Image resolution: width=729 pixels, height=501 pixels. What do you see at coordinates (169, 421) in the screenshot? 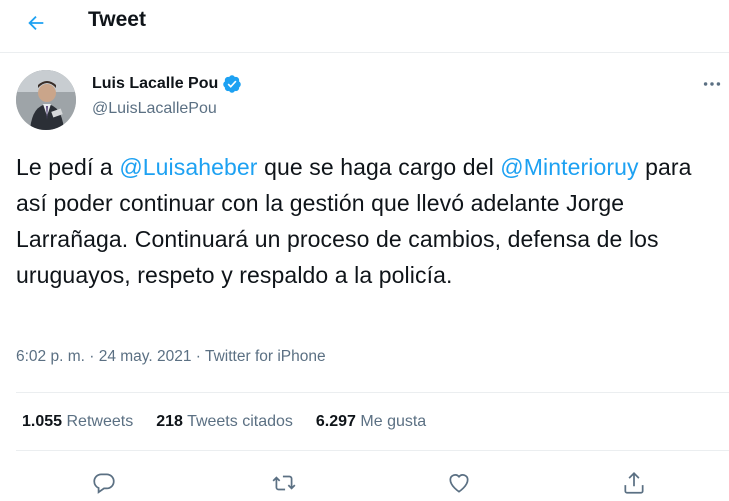
I see `quotes-count: 218` at bounding box center [169, 421].